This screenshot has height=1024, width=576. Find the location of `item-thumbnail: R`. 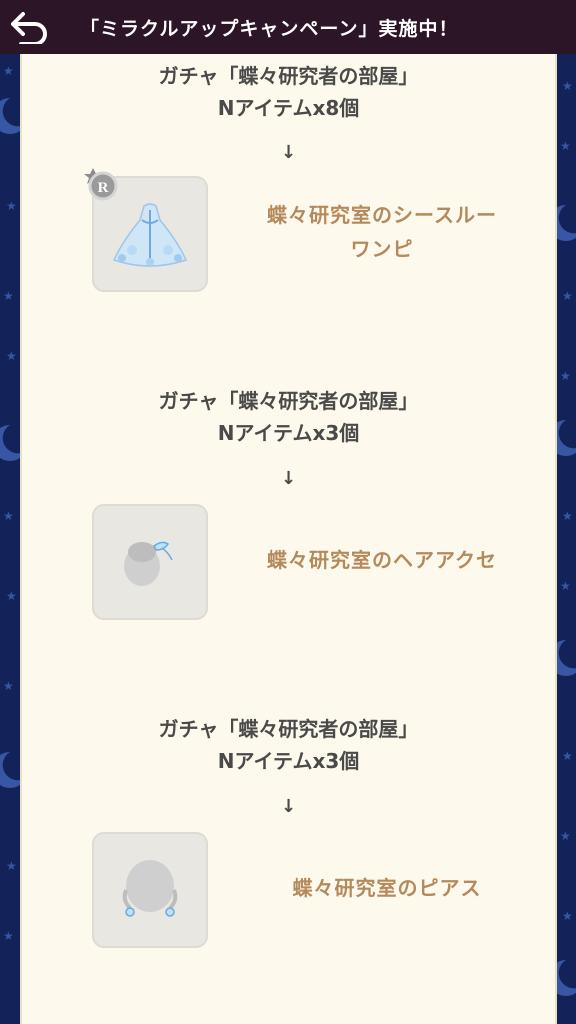

item-thumbnail: R is located at coordinates (146, 230).